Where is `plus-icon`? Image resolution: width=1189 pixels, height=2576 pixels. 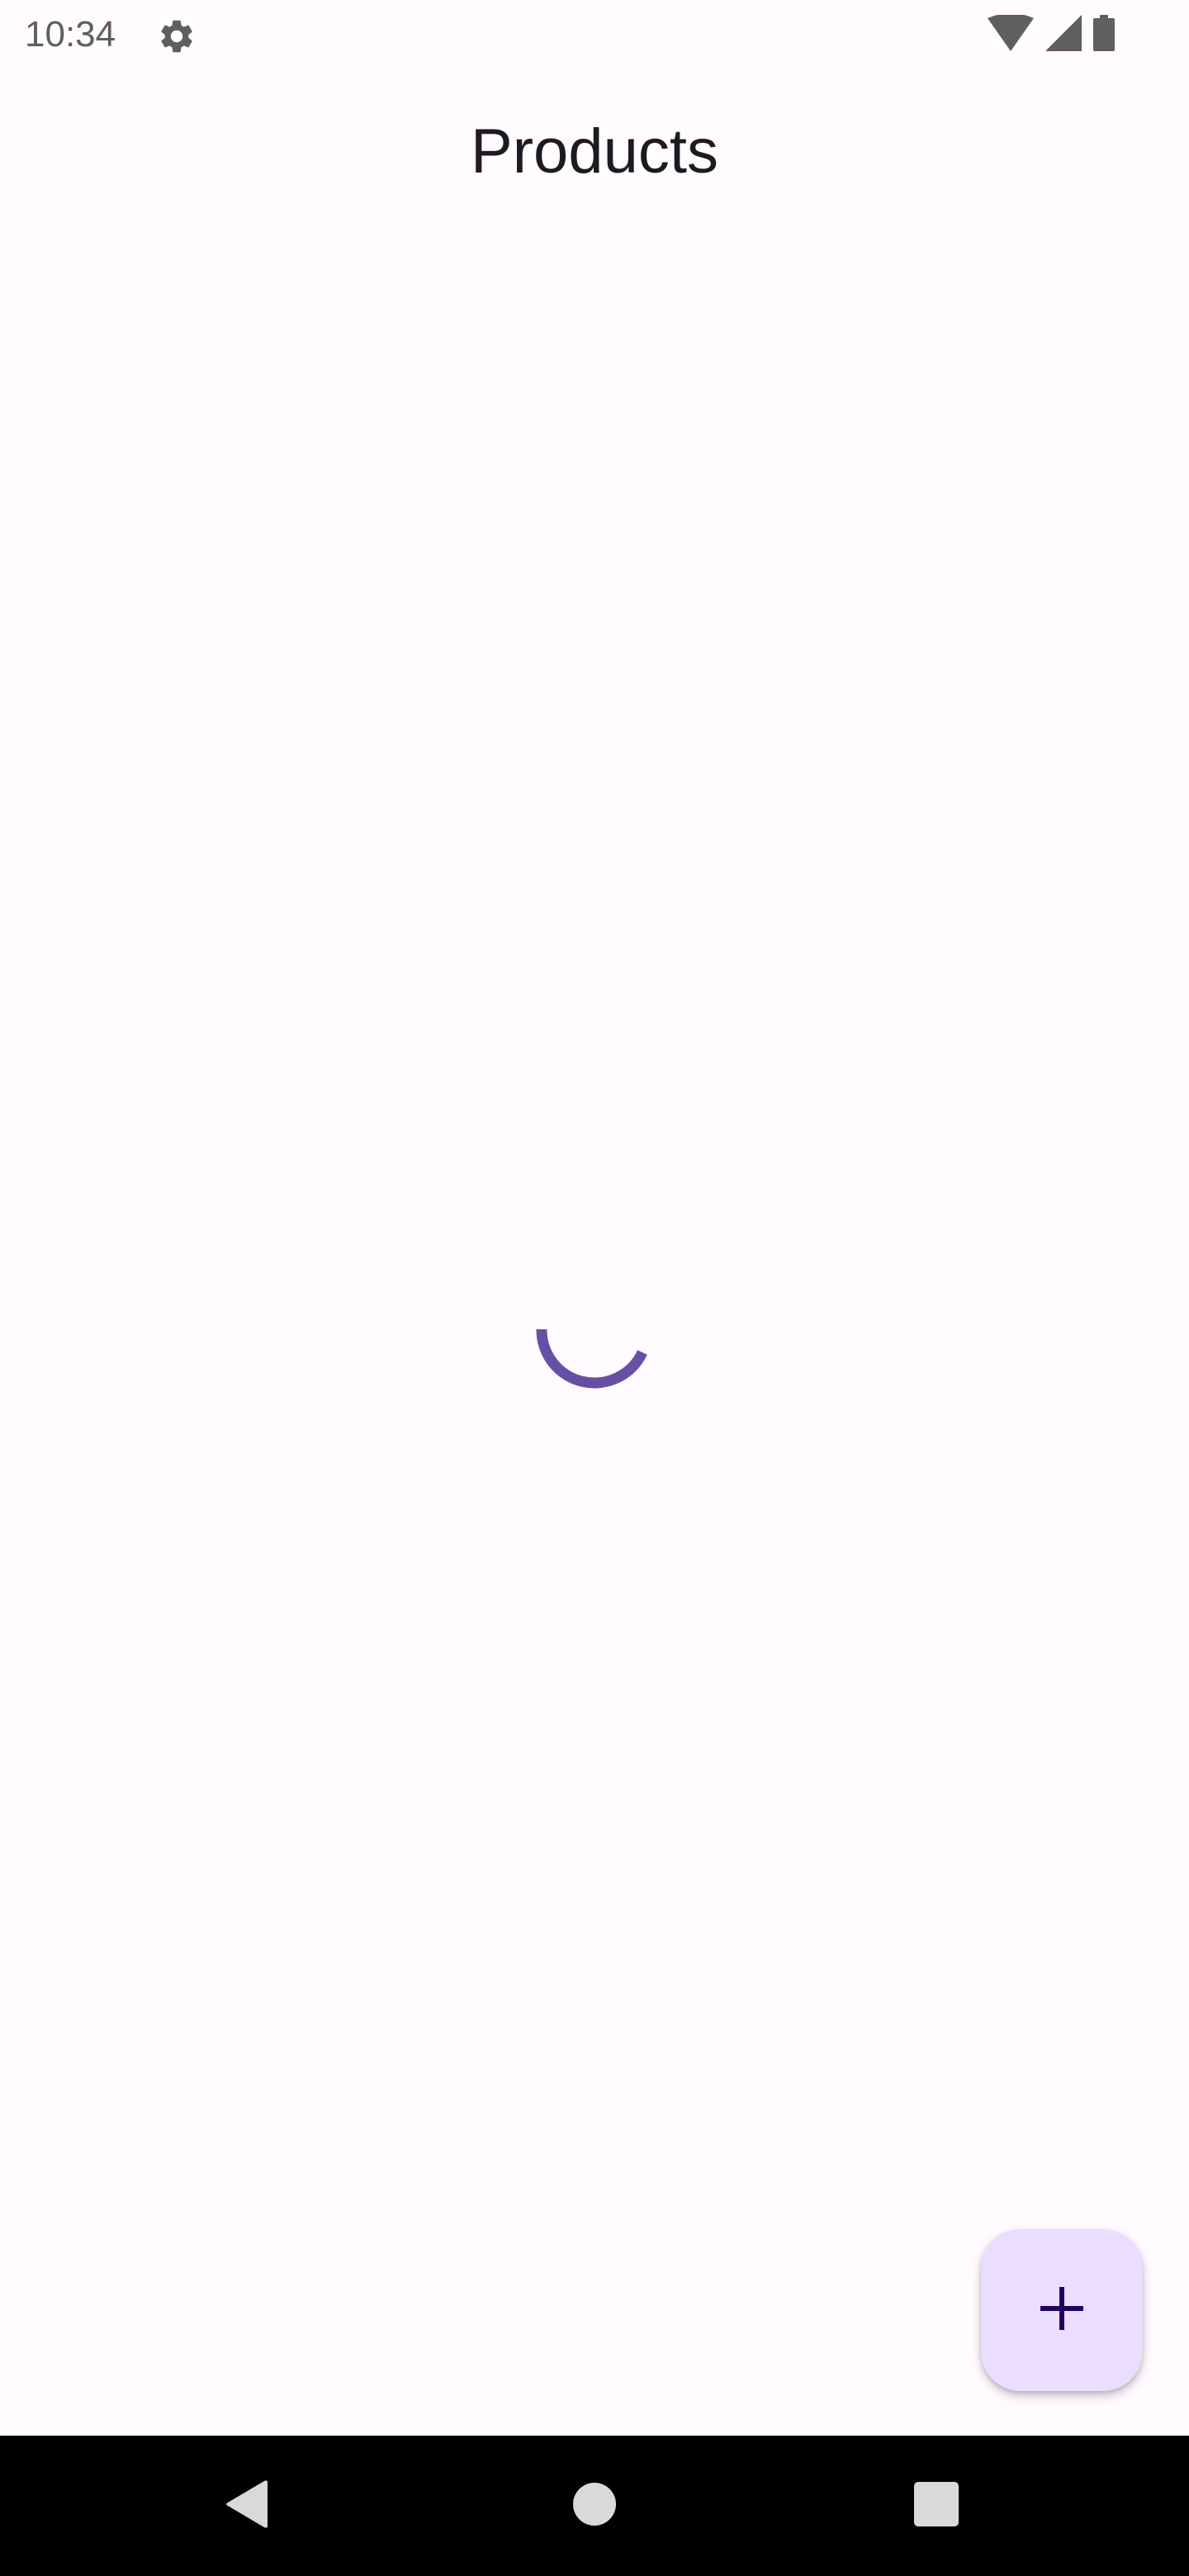
plus-icon is located at coordinates (1062, 2310).